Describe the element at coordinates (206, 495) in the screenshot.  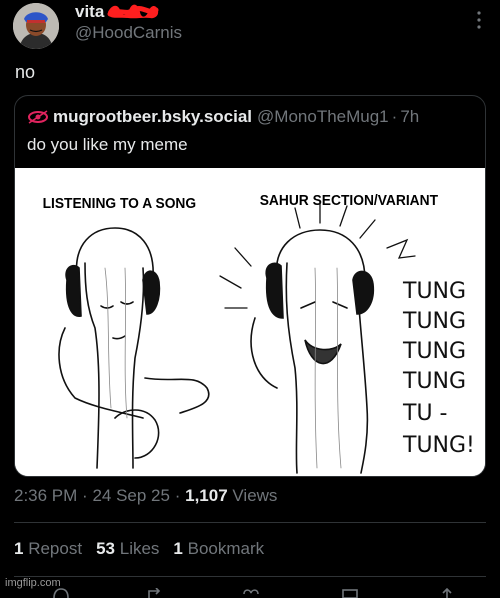
I see `views-count: 1,107` at that location.